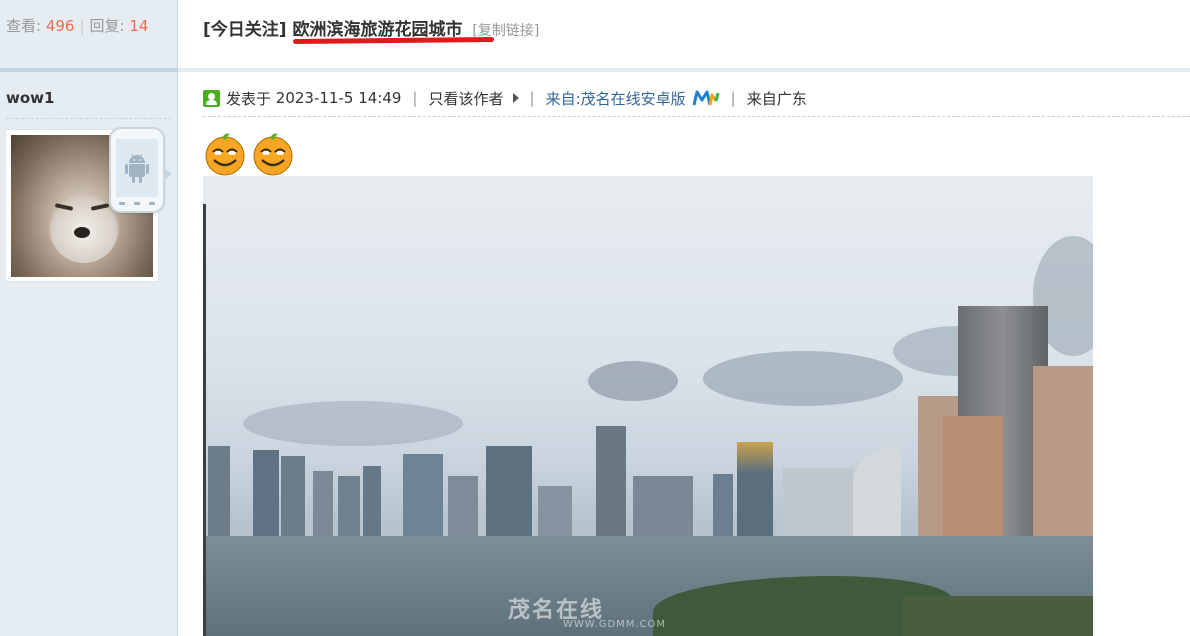  What do you see at coordinates (82, 232) in the screenshot?
I see `avatar-nose` at bounding box center [82, 232].